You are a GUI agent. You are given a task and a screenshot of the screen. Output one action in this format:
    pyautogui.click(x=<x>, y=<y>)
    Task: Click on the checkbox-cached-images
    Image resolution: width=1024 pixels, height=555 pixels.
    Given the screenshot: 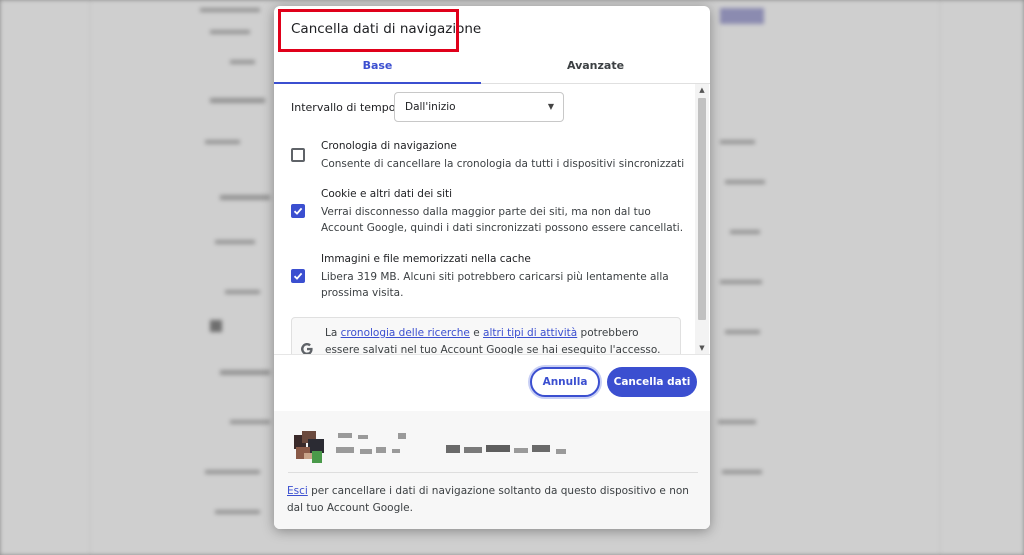 What is the action you would take?
    pyautogui.click(x=298, y=276)
    